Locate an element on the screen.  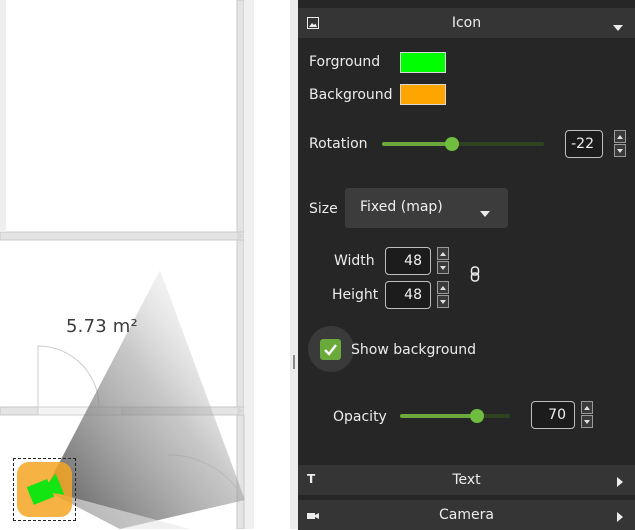
opacity-increment-button is located at coordinates (587, 407).